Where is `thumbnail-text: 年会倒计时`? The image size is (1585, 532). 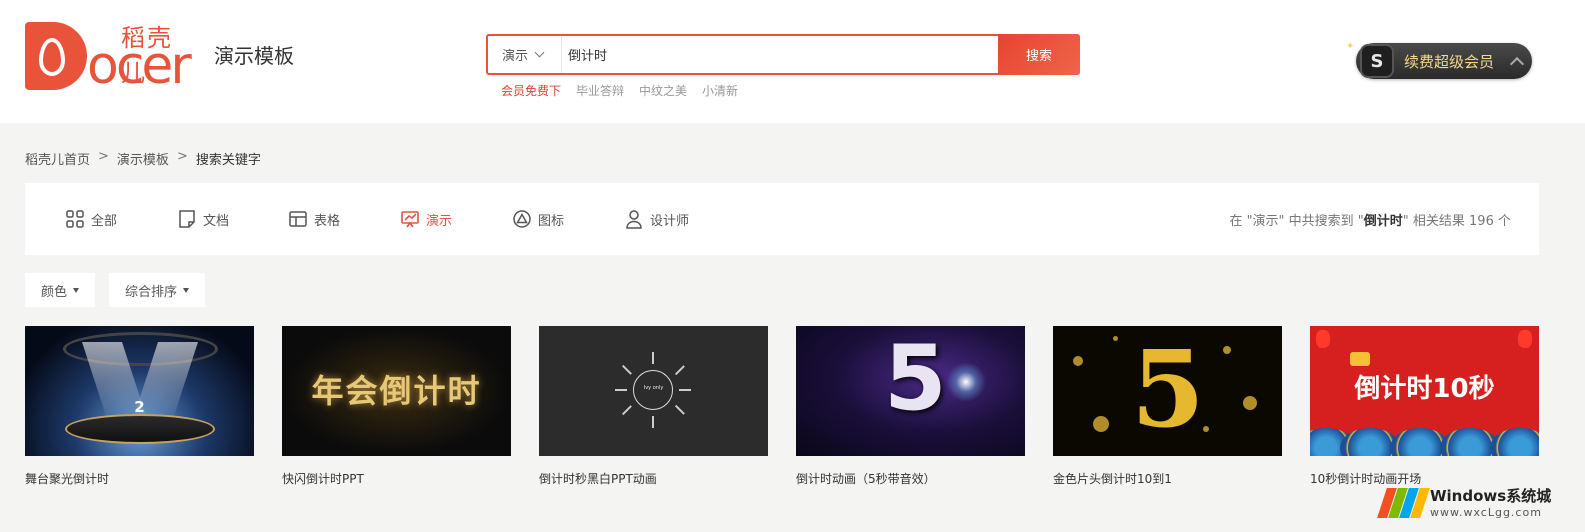
thumbnail-text: 年会倒计时 is located at coordinates (396, 391).